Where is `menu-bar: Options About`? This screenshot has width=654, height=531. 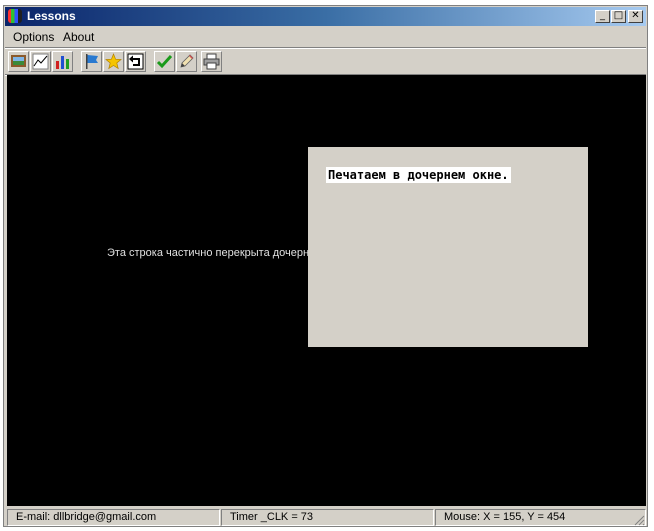
menu-bar: Options About is located at coordinates (325, 37).